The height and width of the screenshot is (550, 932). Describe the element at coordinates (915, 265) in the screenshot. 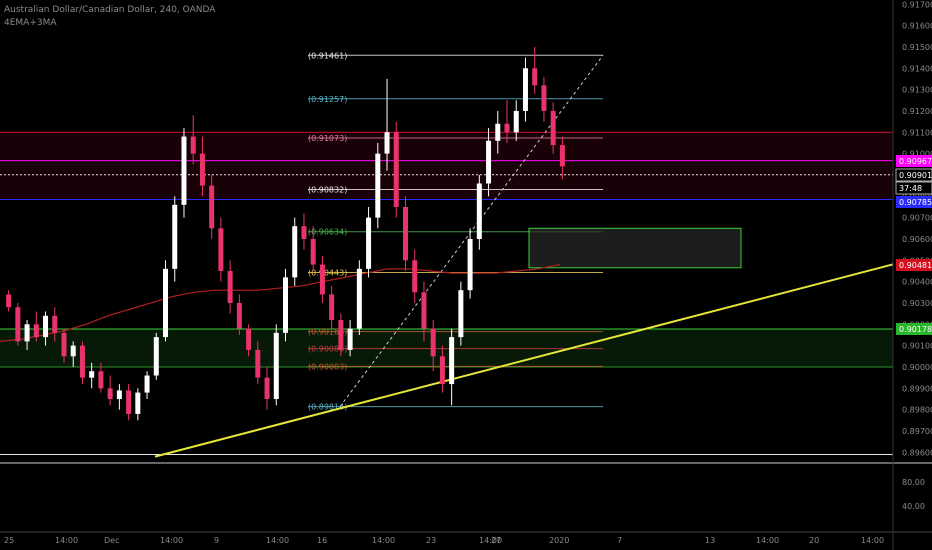

I see `price-label: 0.90481` at that location.